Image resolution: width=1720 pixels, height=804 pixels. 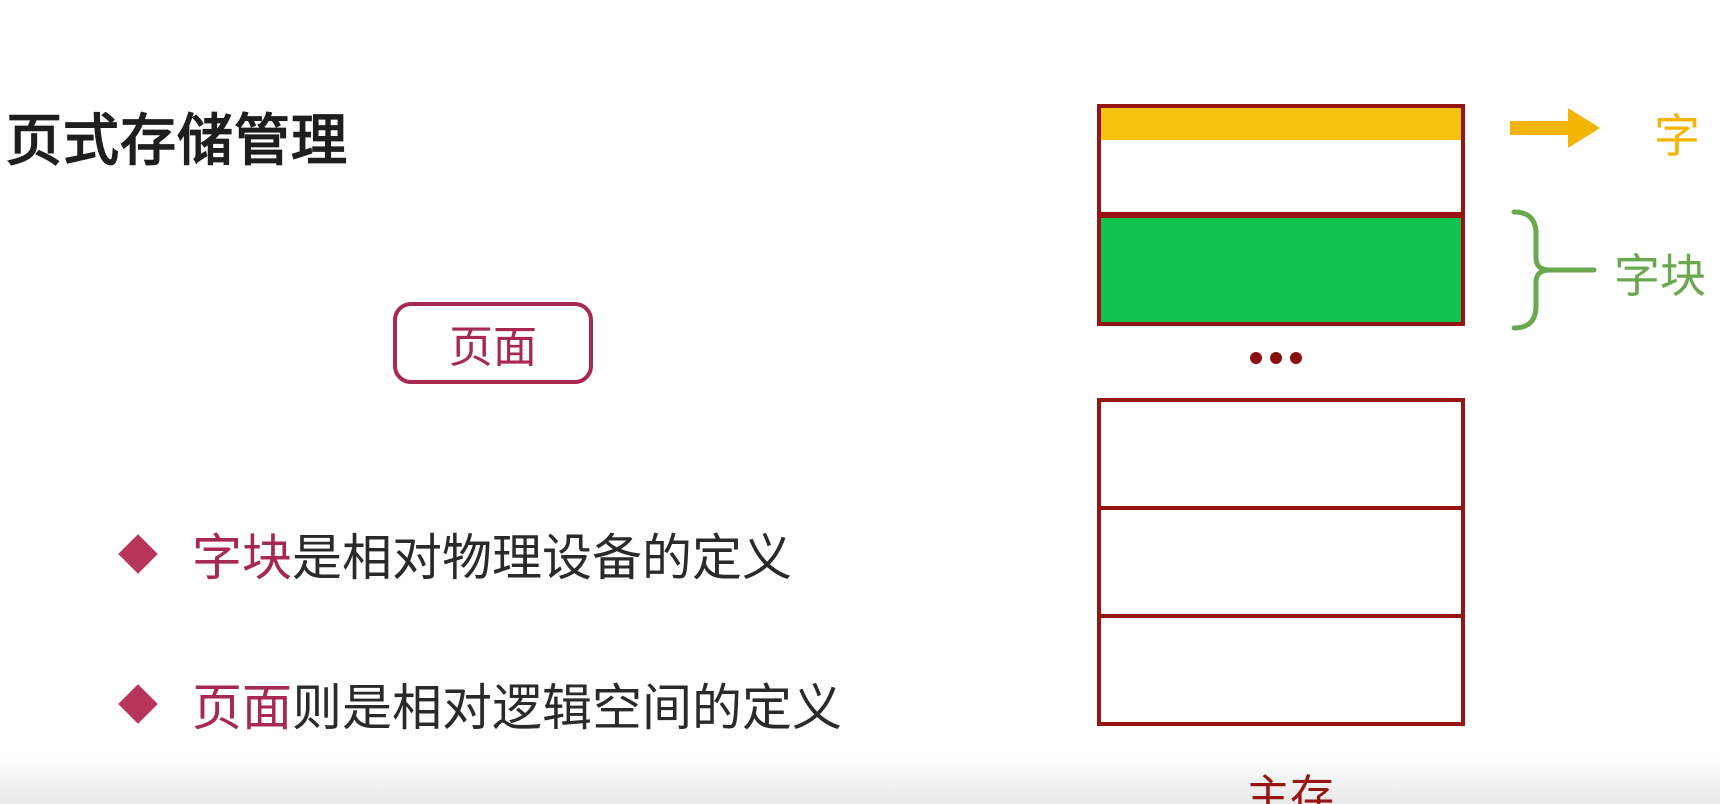 I want to click on memory-word-cell, so click(x=1281, y=124).